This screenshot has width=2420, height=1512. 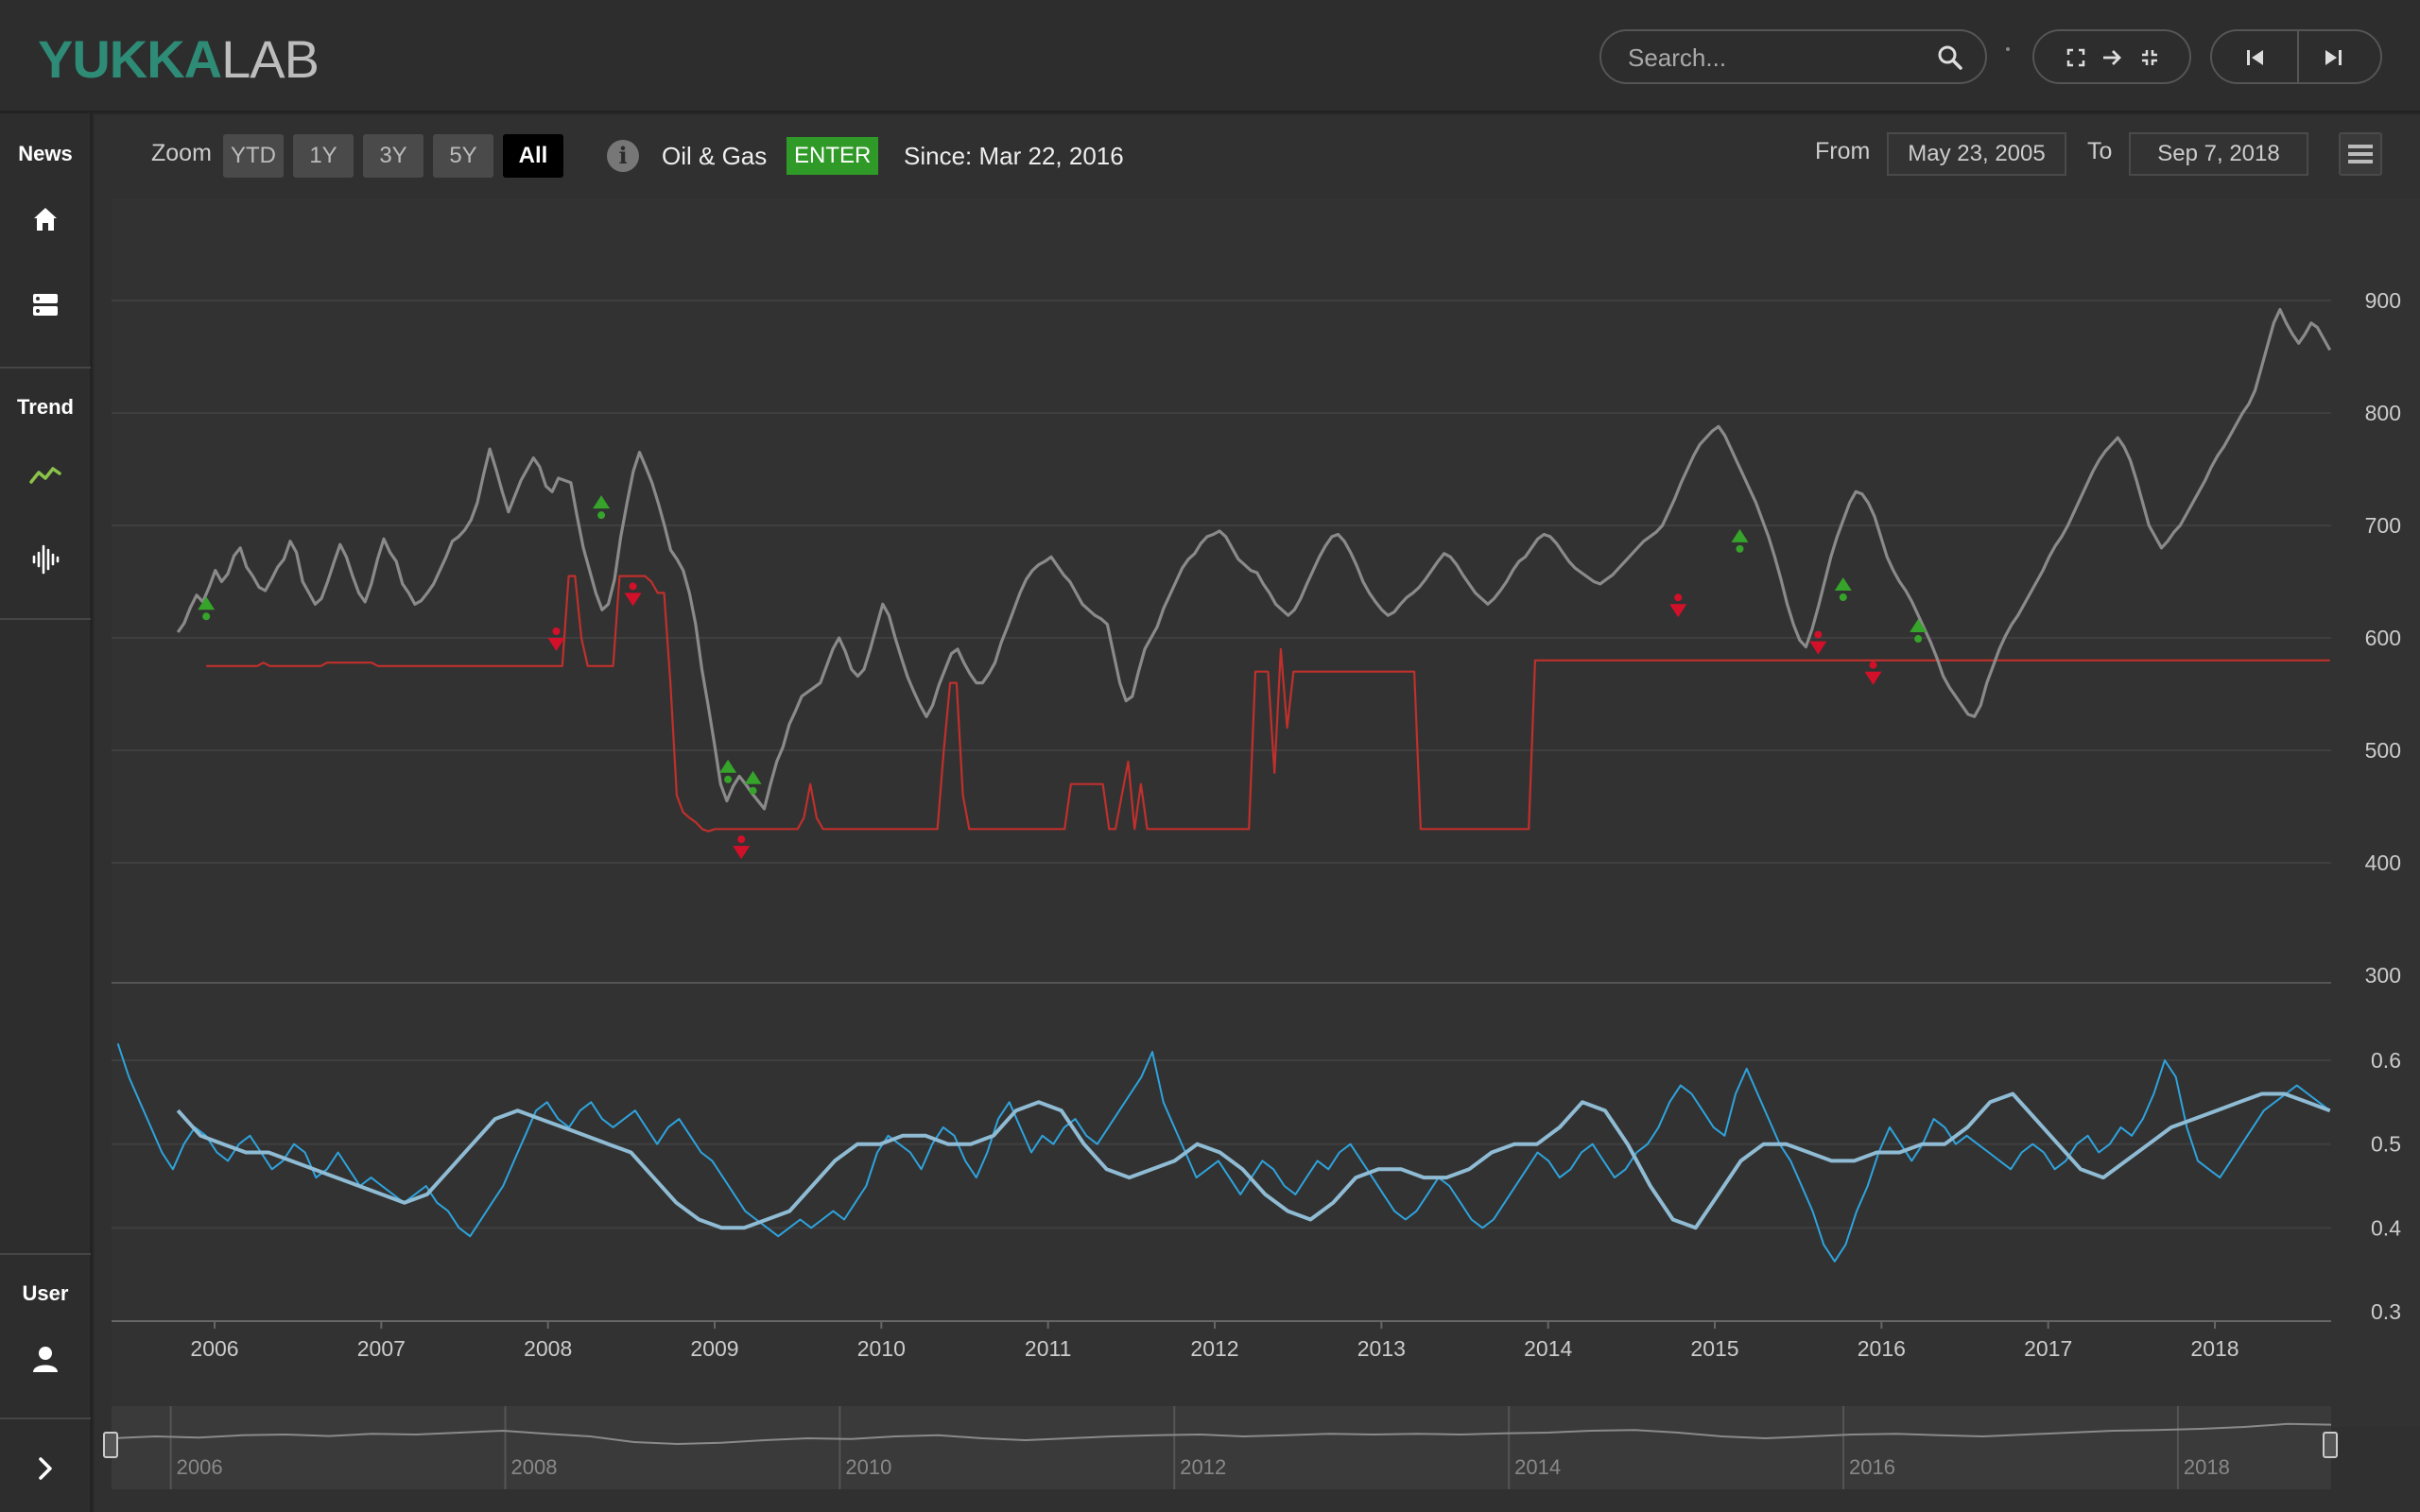 I want to click on x-tick-label: 2006, so click(x=214, y=1348).